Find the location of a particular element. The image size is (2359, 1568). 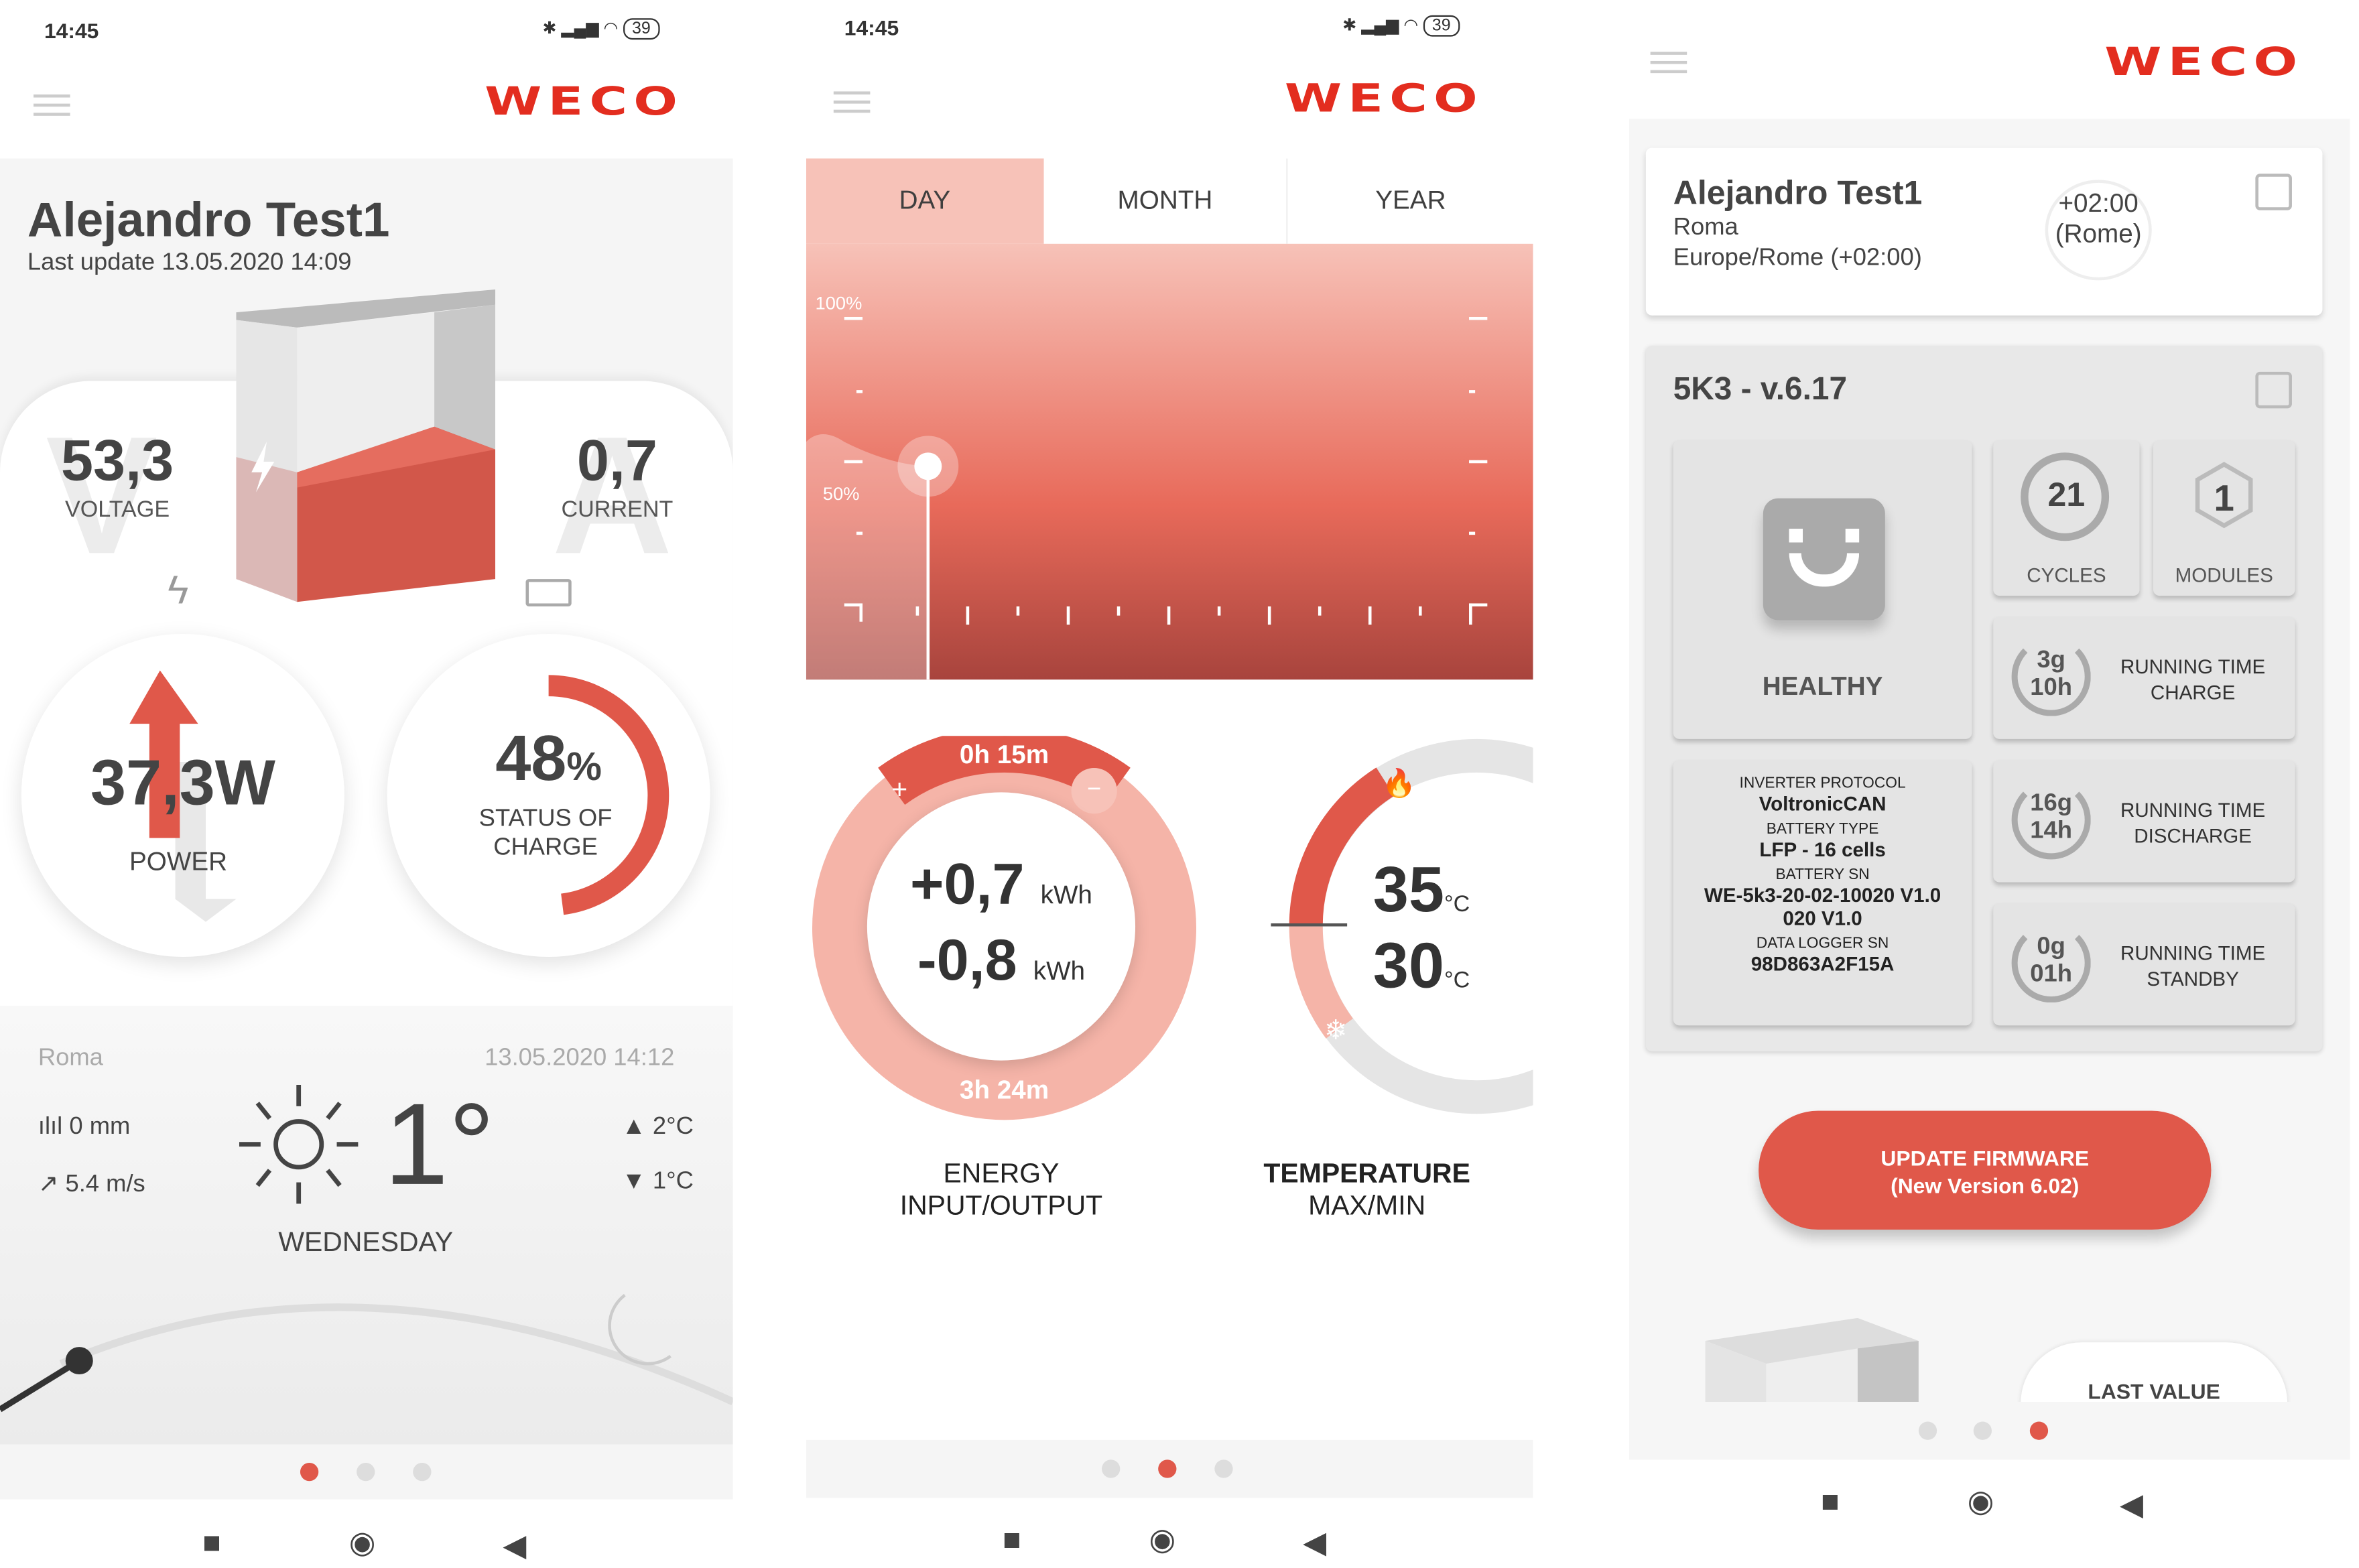

running-time-value: 0g 01h is located at coordinates (2051, 961).